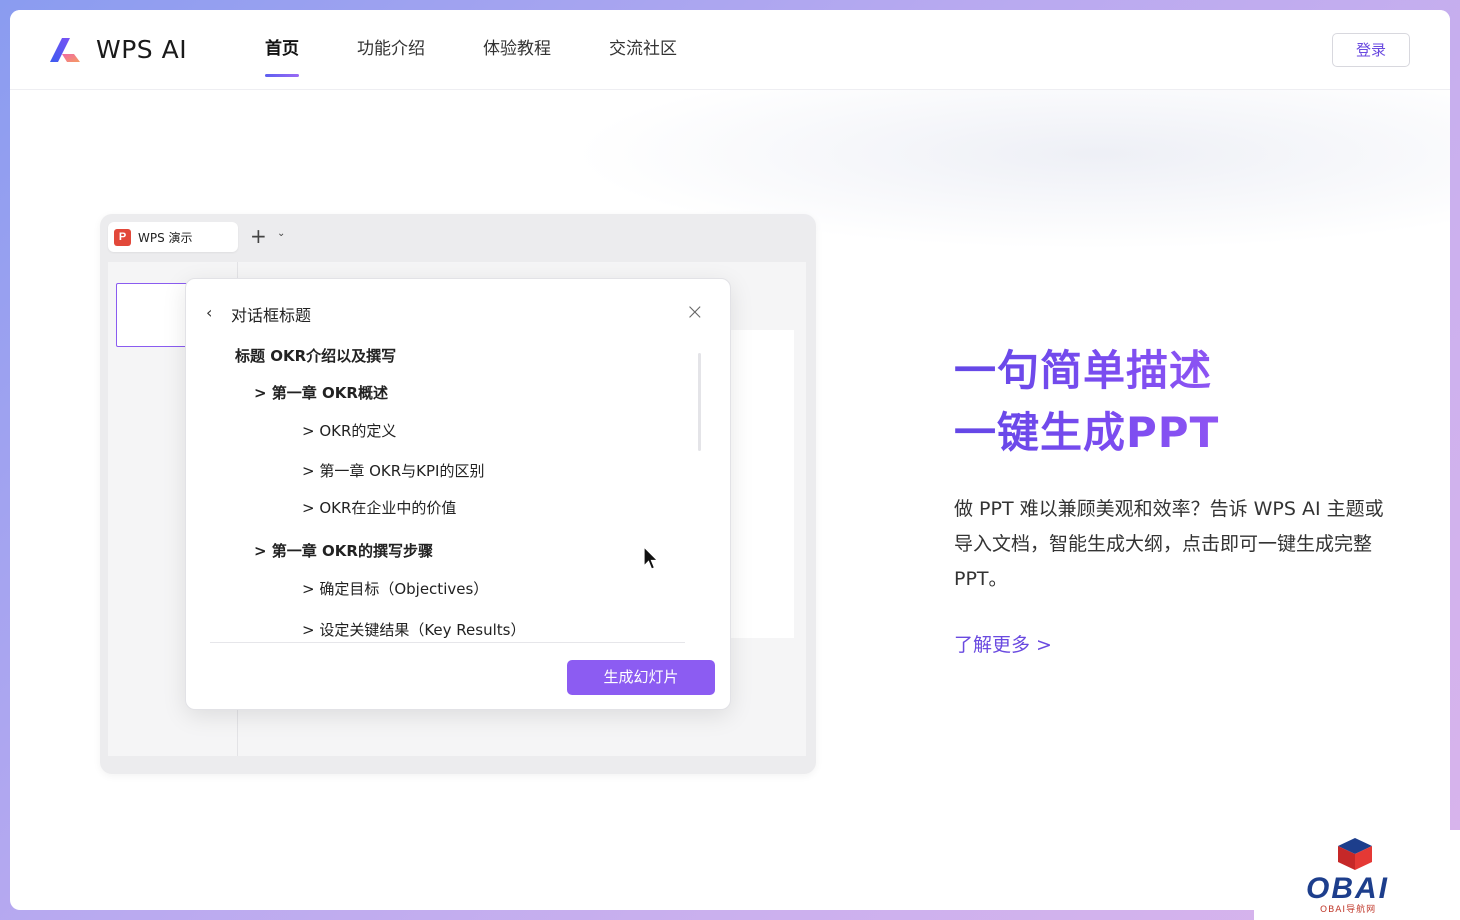 This screenshot has height=920, width=1460. Describe the element at coordinates (643, 50) in the screenshot. I see `nav-item-community: 交流社区` at that location.